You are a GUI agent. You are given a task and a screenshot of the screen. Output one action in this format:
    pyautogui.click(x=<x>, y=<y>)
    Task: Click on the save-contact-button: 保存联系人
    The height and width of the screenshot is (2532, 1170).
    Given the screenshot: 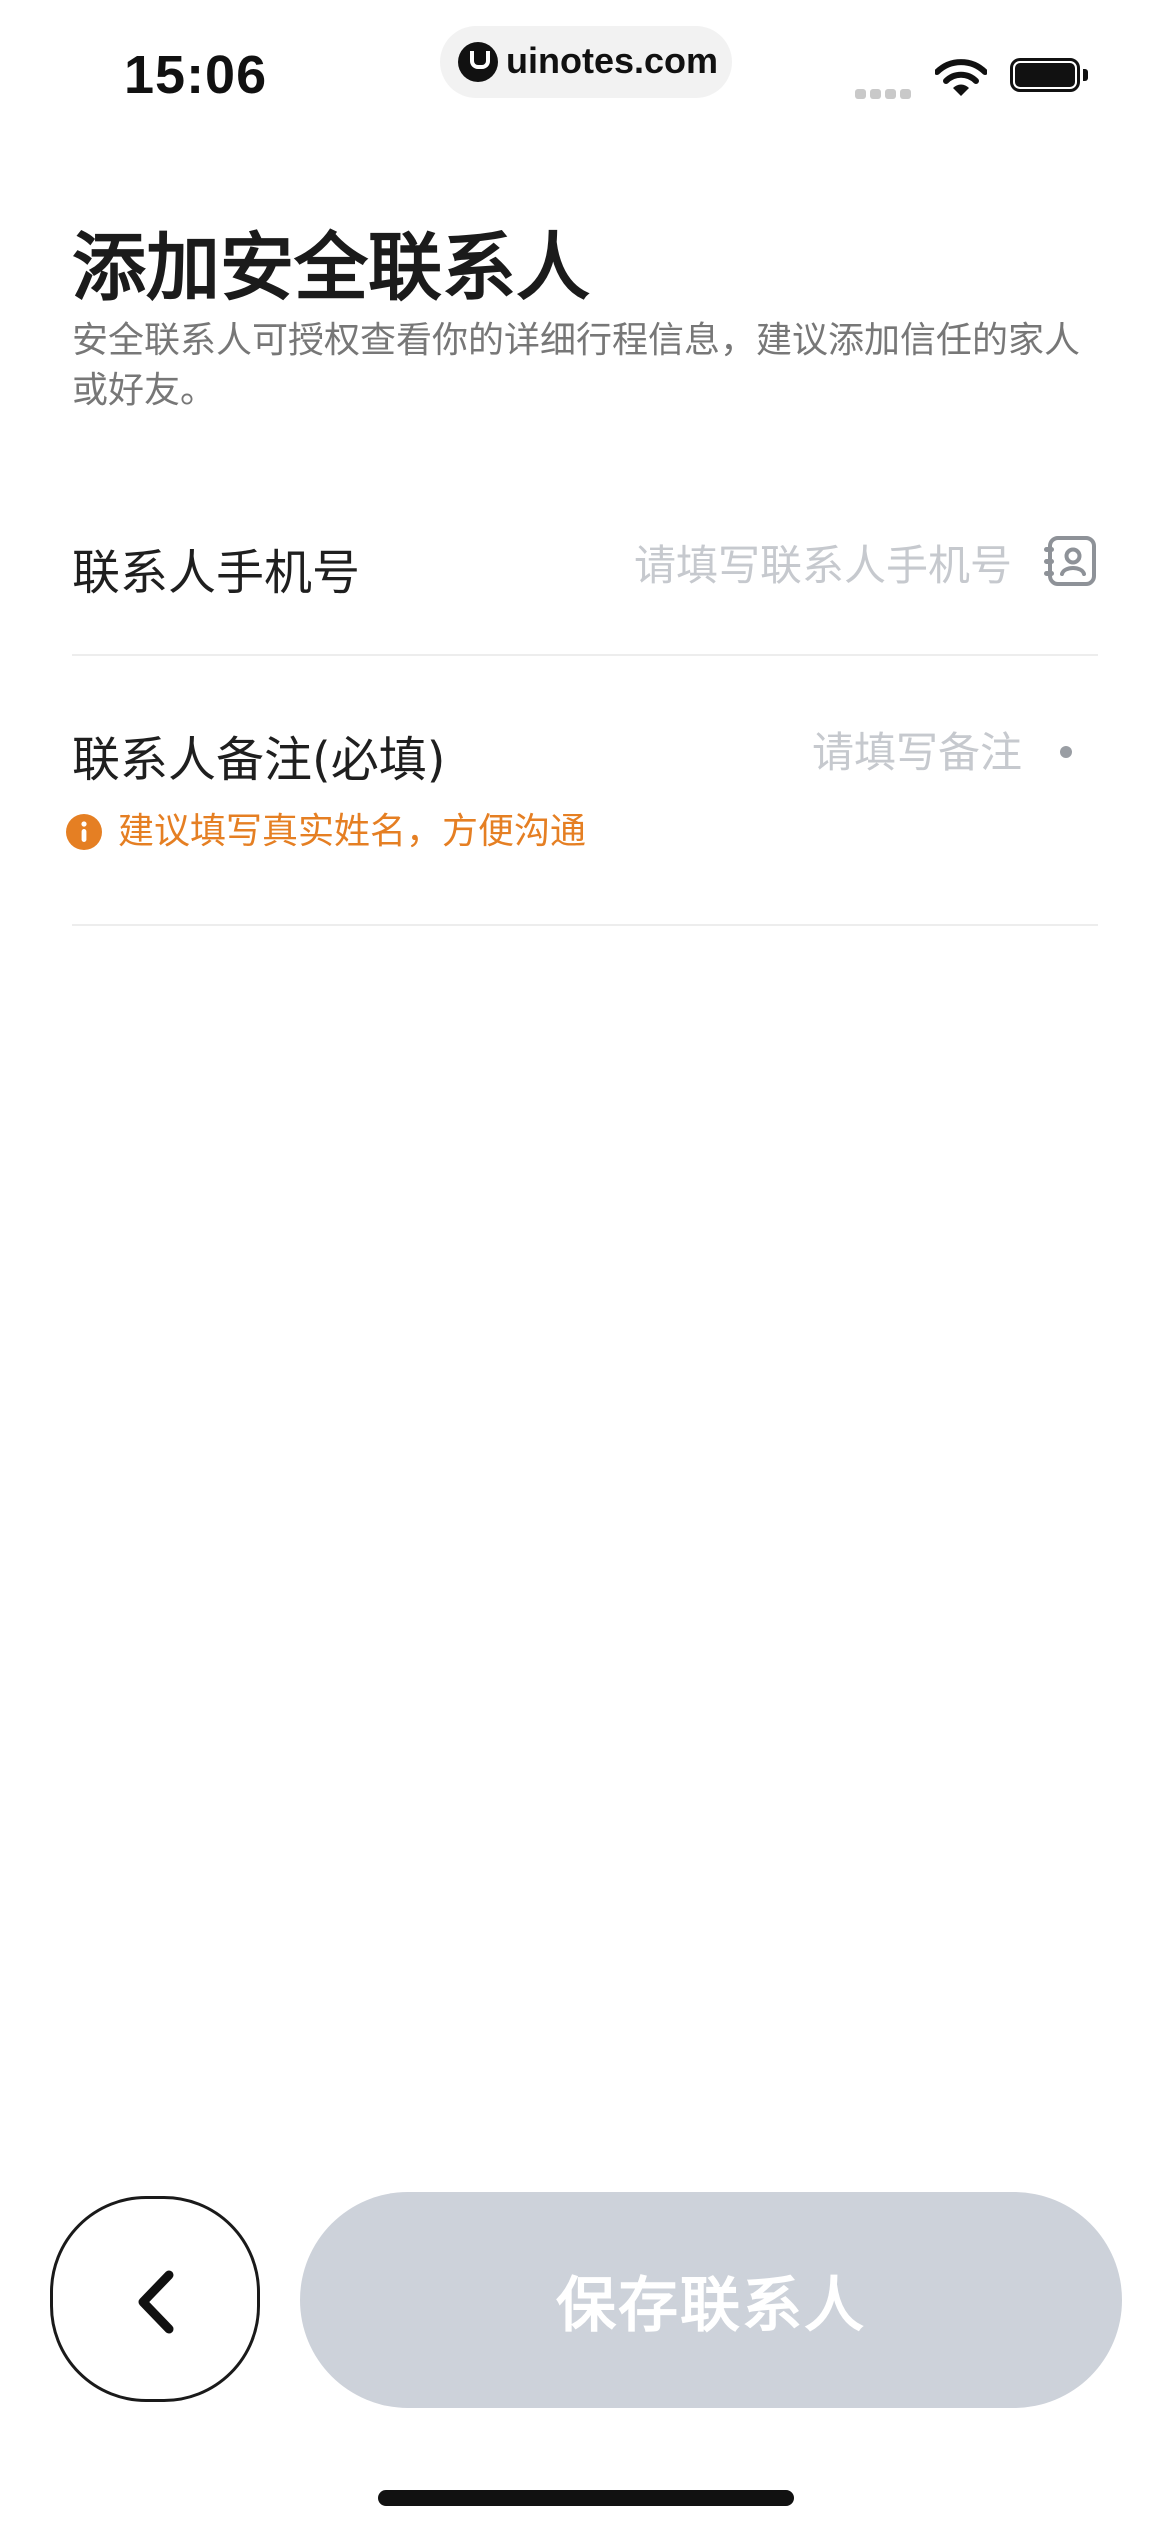 What is the action you would take?
    pyautogui.click(x=711, y=2300)
    